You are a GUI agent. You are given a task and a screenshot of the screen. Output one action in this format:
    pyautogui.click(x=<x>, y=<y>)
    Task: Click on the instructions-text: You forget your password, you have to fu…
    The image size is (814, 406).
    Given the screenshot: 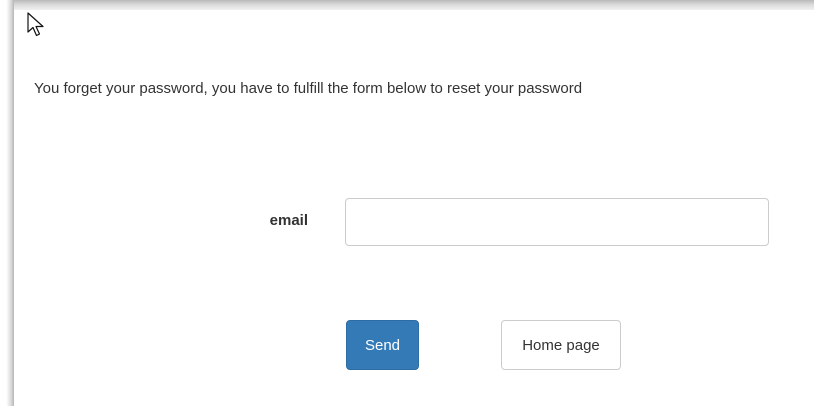 What is the action you would take?
    pyautogui.click(x=308, y=88)
    